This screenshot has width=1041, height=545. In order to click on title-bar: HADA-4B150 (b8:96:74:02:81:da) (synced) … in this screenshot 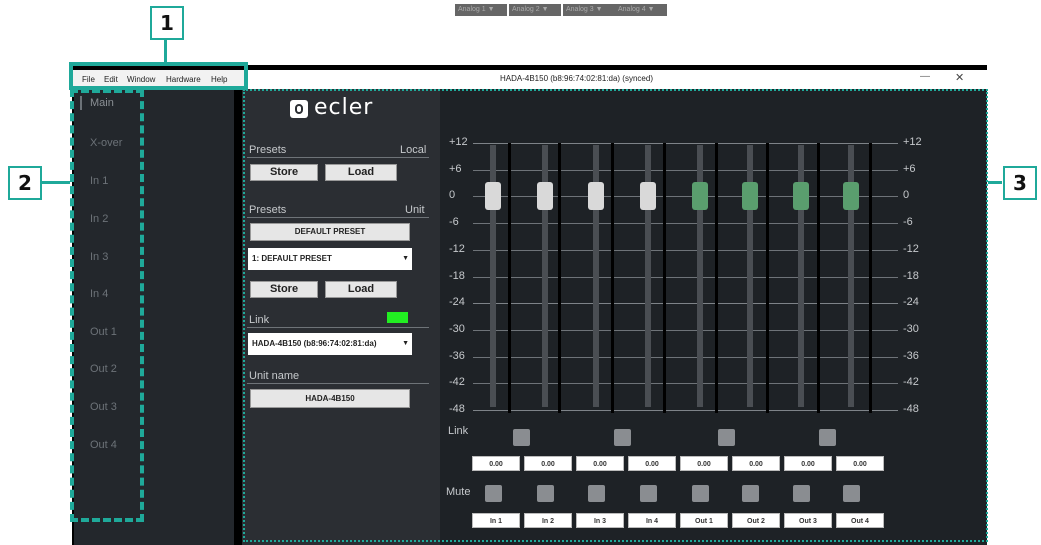, I will do `click(617, 79)`.